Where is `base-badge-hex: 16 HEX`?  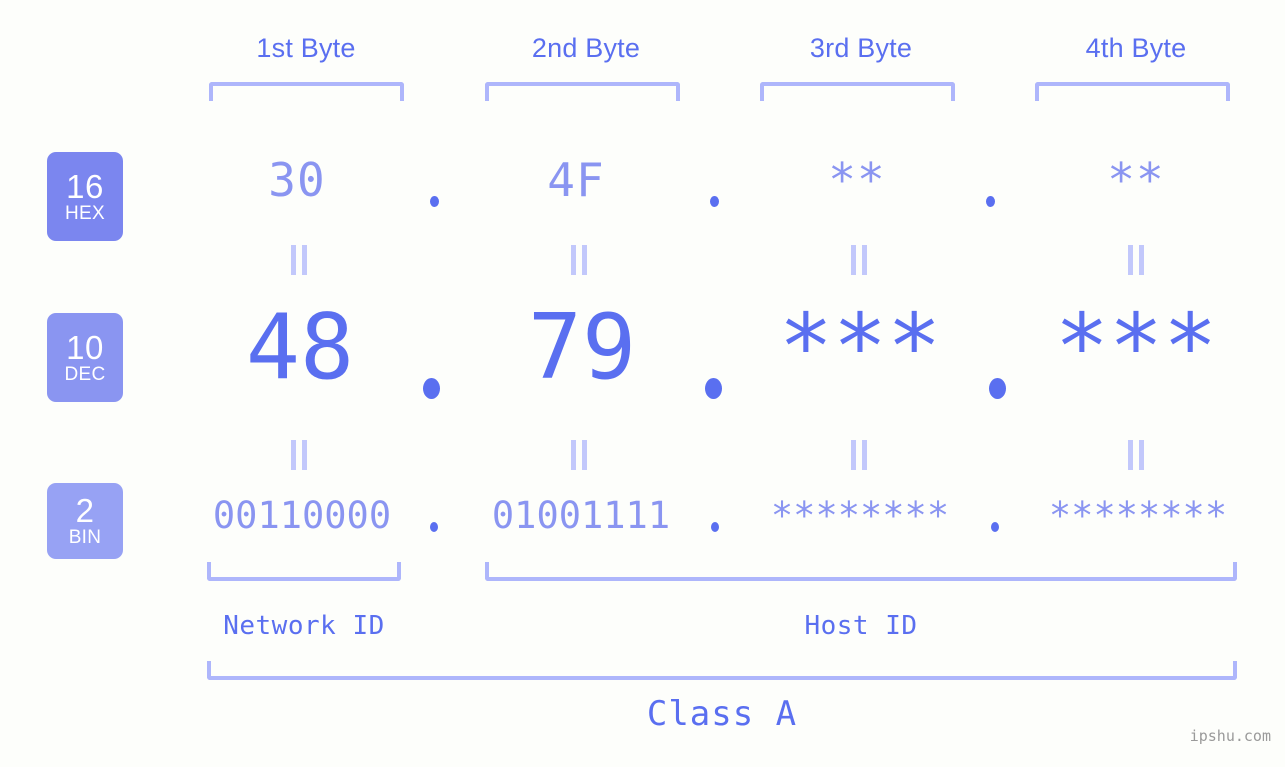 base-badge-hex: 16 HEX is located at coordinates (85, 196).